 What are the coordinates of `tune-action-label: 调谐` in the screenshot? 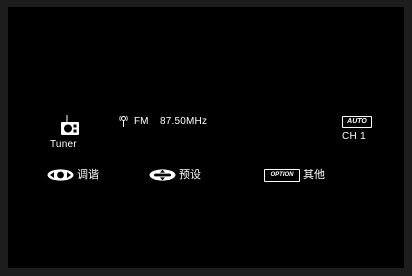 It's located at (88, 175).